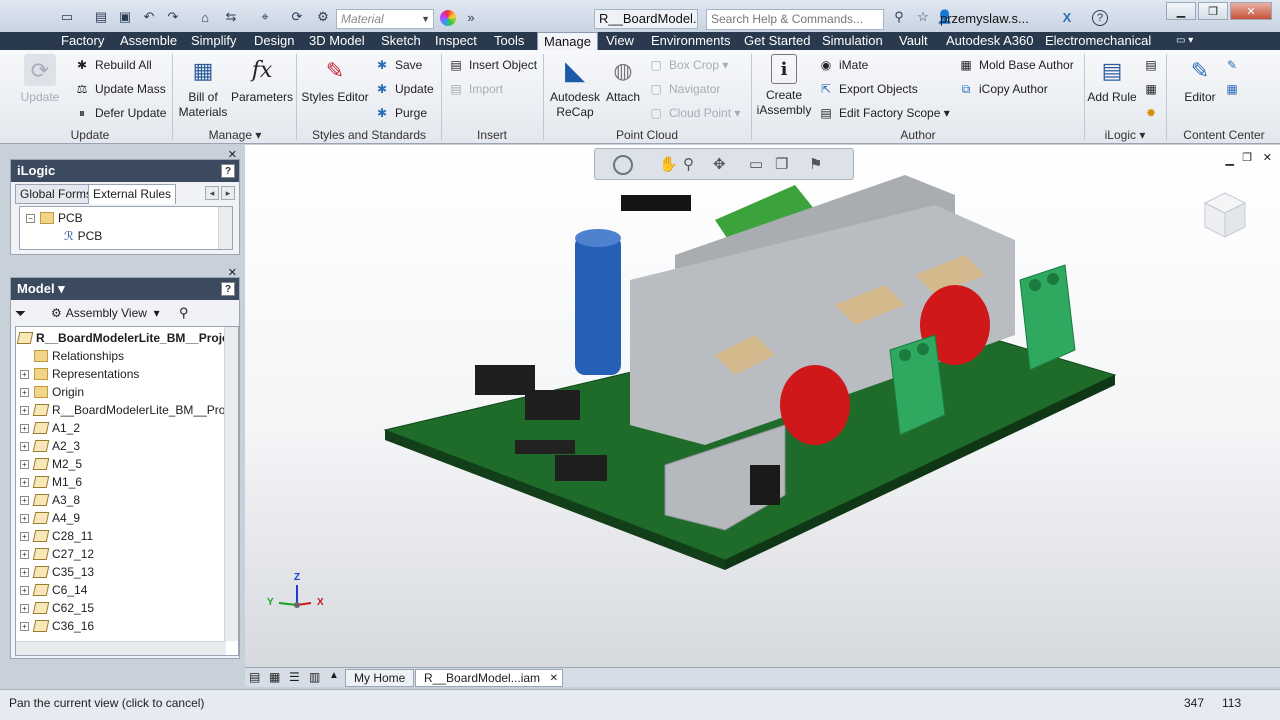 This screenshot has width=1280, height=720. What do you see at coordinates (784, 86) in the screenshot?
I see `create-iassembly-button: i Create iAssembly` at bounding box center [784, 86].